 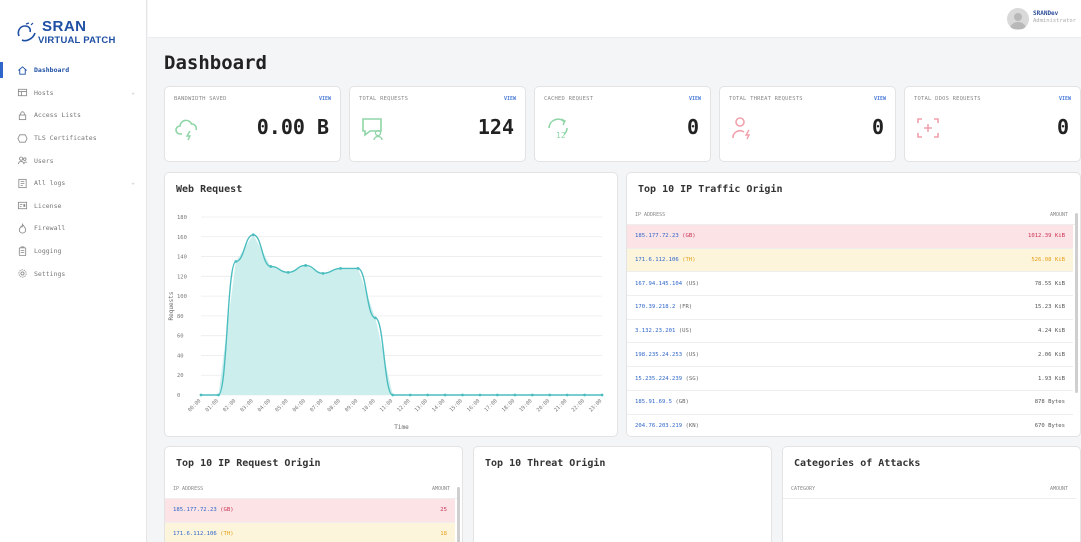 What do you see at coordinates (931, 494) in the screenshot?
I see `attack-categories-panel: Categories of Attacks CATEGORY AMOUNT` at bounding box center [931, 494].